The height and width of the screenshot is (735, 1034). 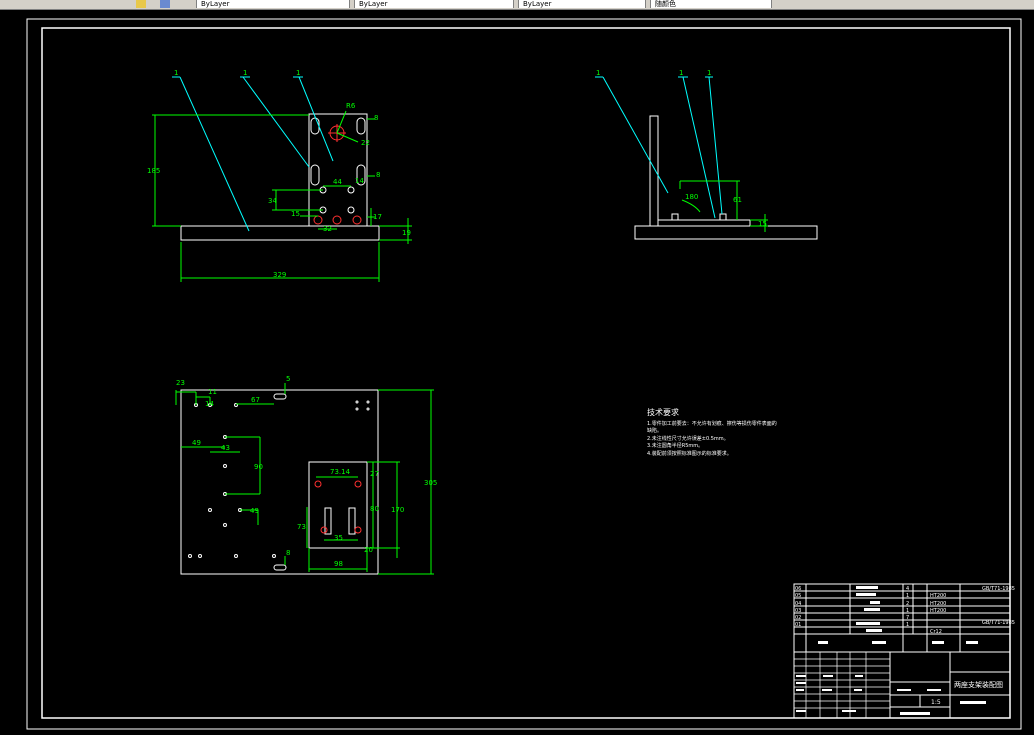 What do you see at coordinates (798, 611) in the screenshot?
I see `row-no-03: 03` at bounding box center [798, 611].